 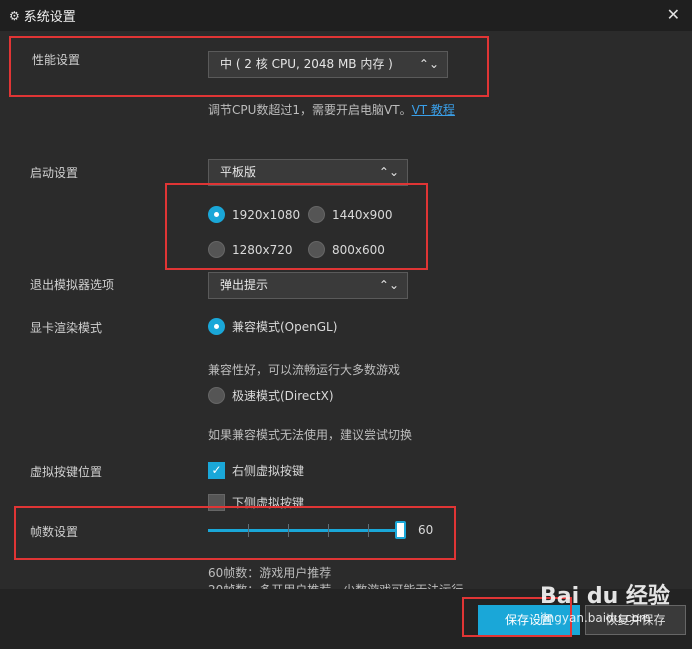 I want to click on render-radio-directx: 极速模式(DirectX), so click(x=271, y=395).